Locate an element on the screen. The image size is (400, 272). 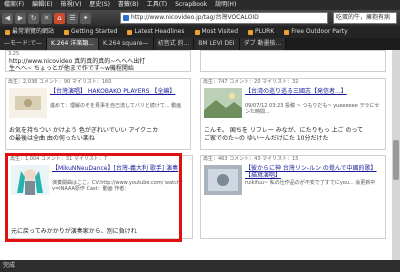
menu-history: 歷史(S) is located at coordinates (99, 5).